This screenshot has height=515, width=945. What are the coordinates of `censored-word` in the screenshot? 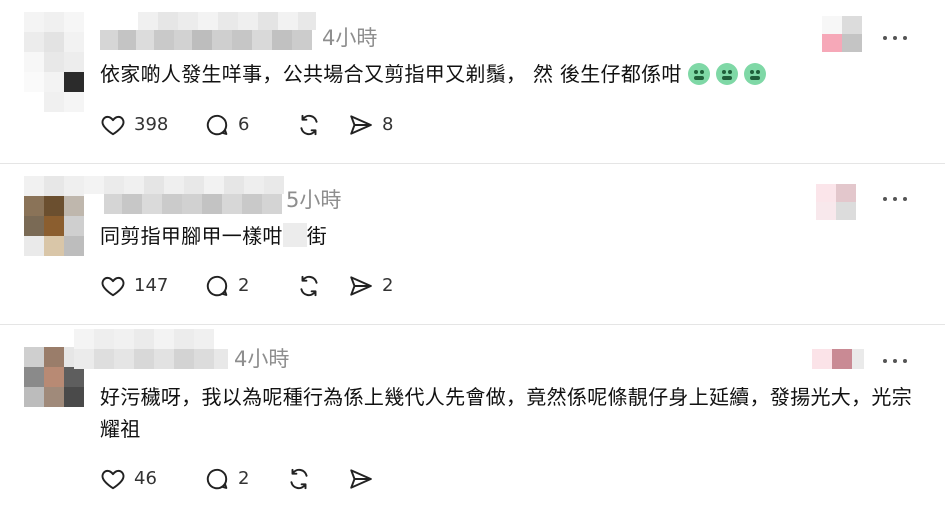 It's located at (294, 235).